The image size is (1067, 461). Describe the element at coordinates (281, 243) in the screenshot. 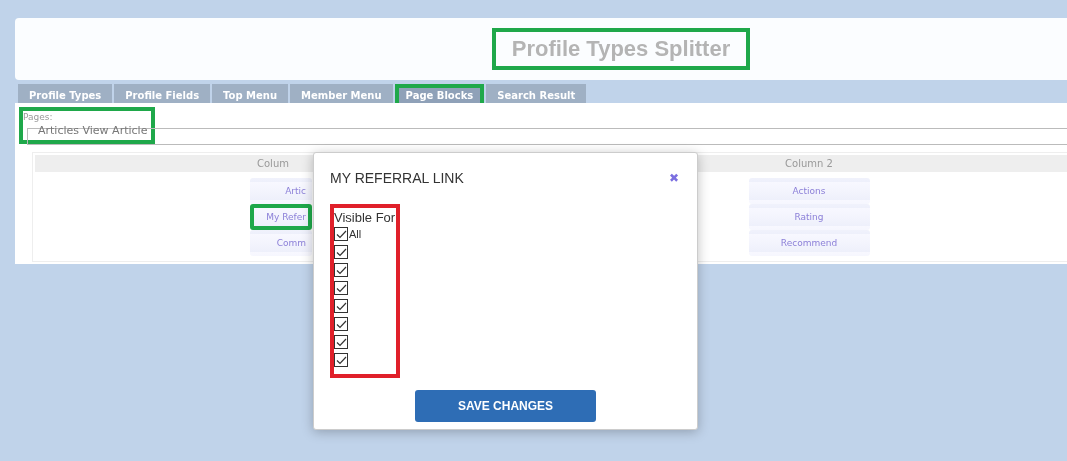

I see `block-button: Comm` at that location.